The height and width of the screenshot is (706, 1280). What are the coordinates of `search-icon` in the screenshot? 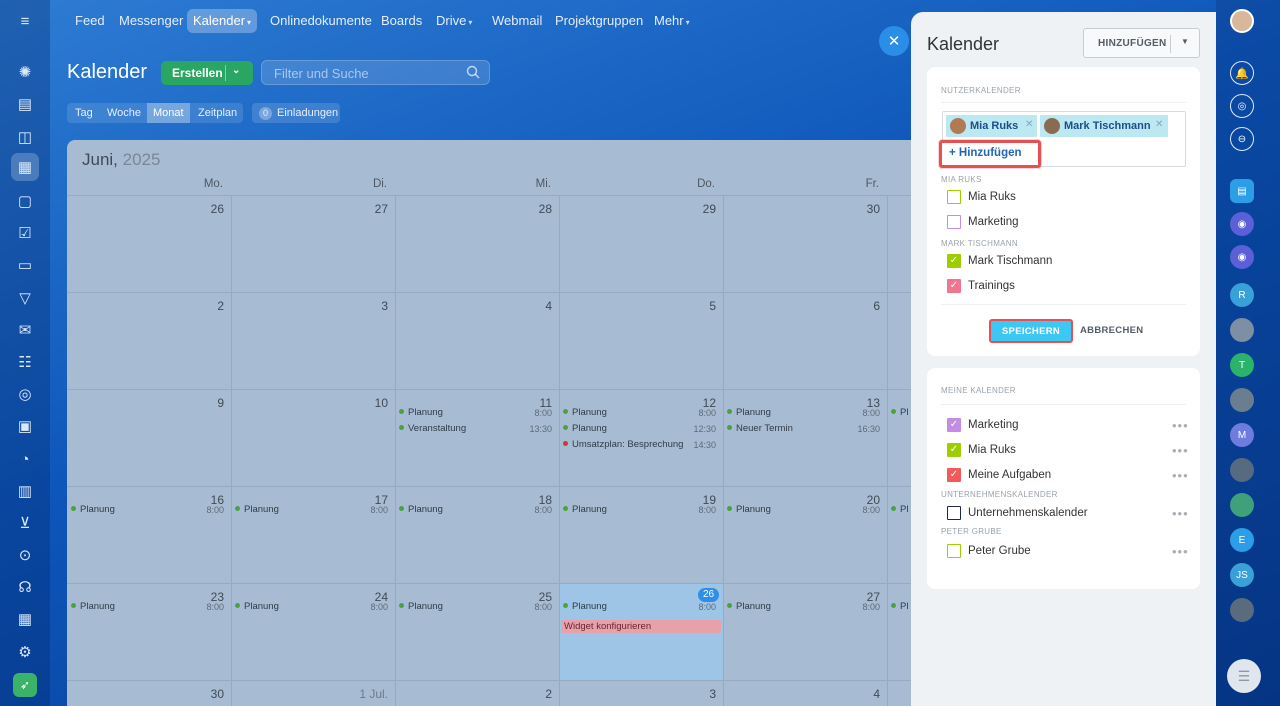 It's located at (473, 74).